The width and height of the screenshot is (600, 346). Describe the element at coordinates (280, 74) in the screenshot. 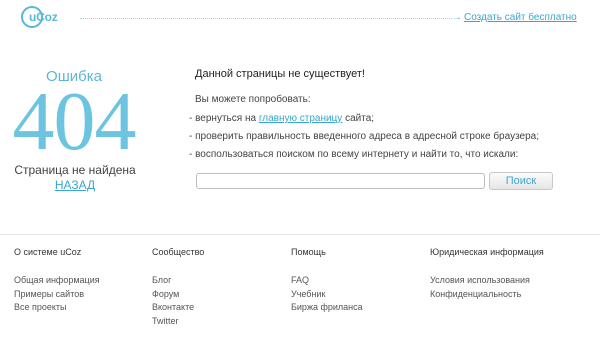

I see `message-title: Данной страницы не существует!` at that location.